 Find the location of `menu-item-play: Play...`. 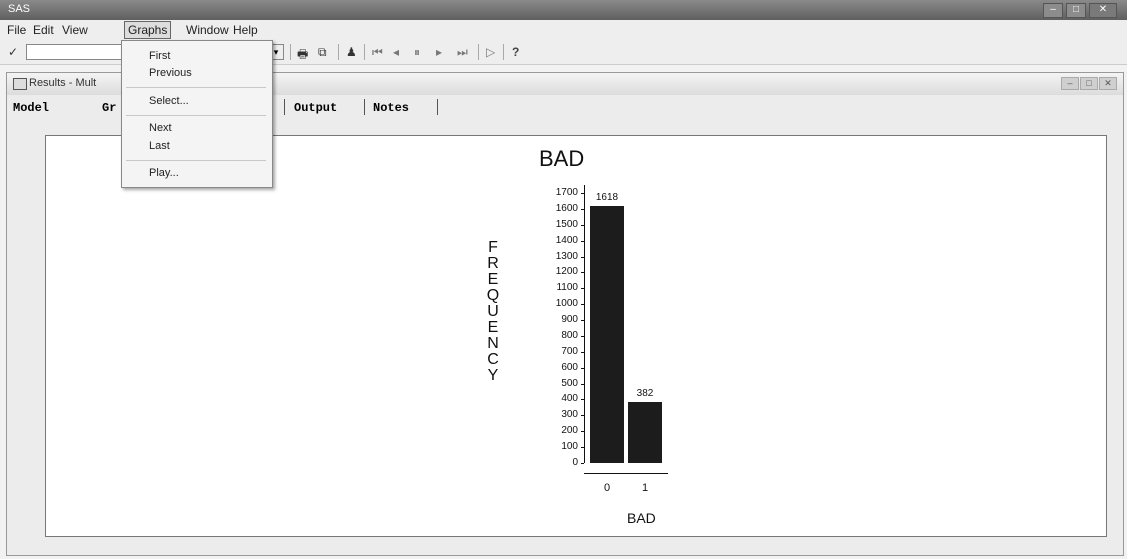

menu-item-play: Play... is located at coordinates (164, 173).